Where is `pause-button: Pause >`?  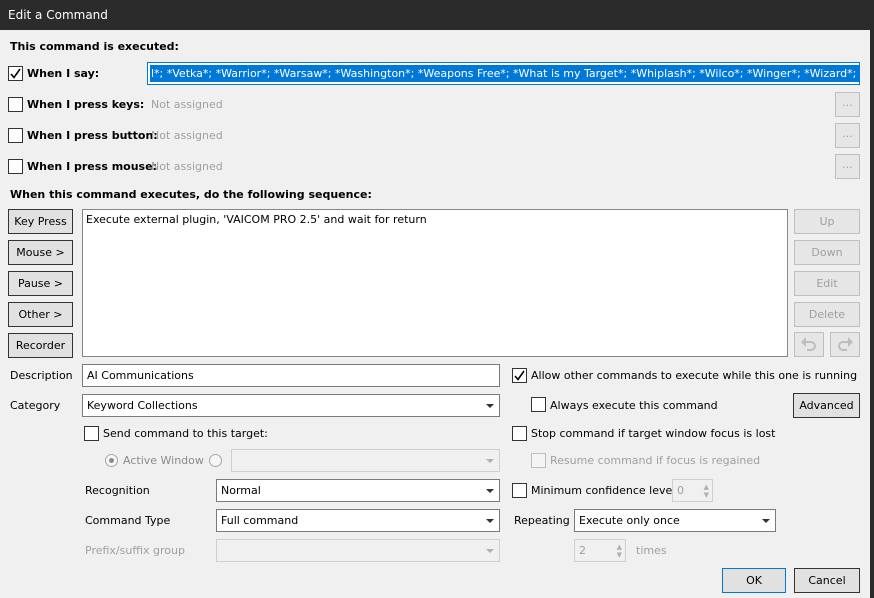 pause-button: Pause > is located at coordinates (40, 283).